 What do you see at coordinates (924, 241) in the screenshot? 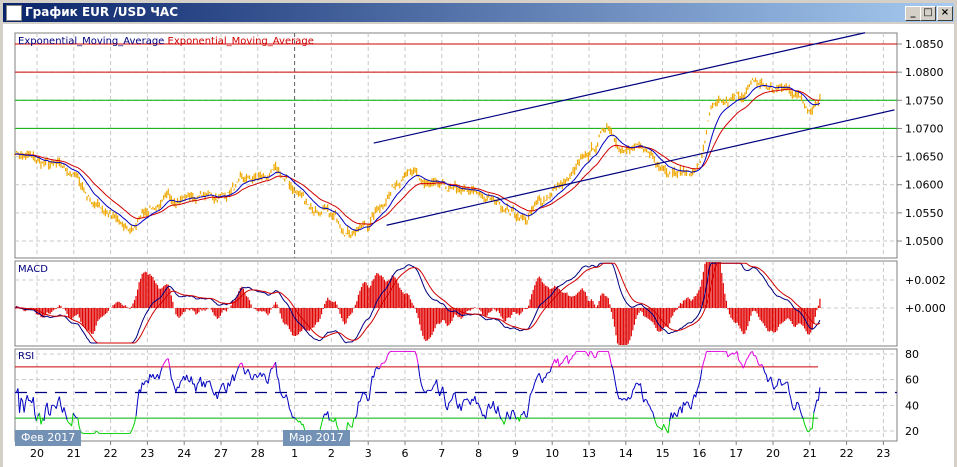
I see `price-tick-label: 1.0500` at bounding box center [924, 241].